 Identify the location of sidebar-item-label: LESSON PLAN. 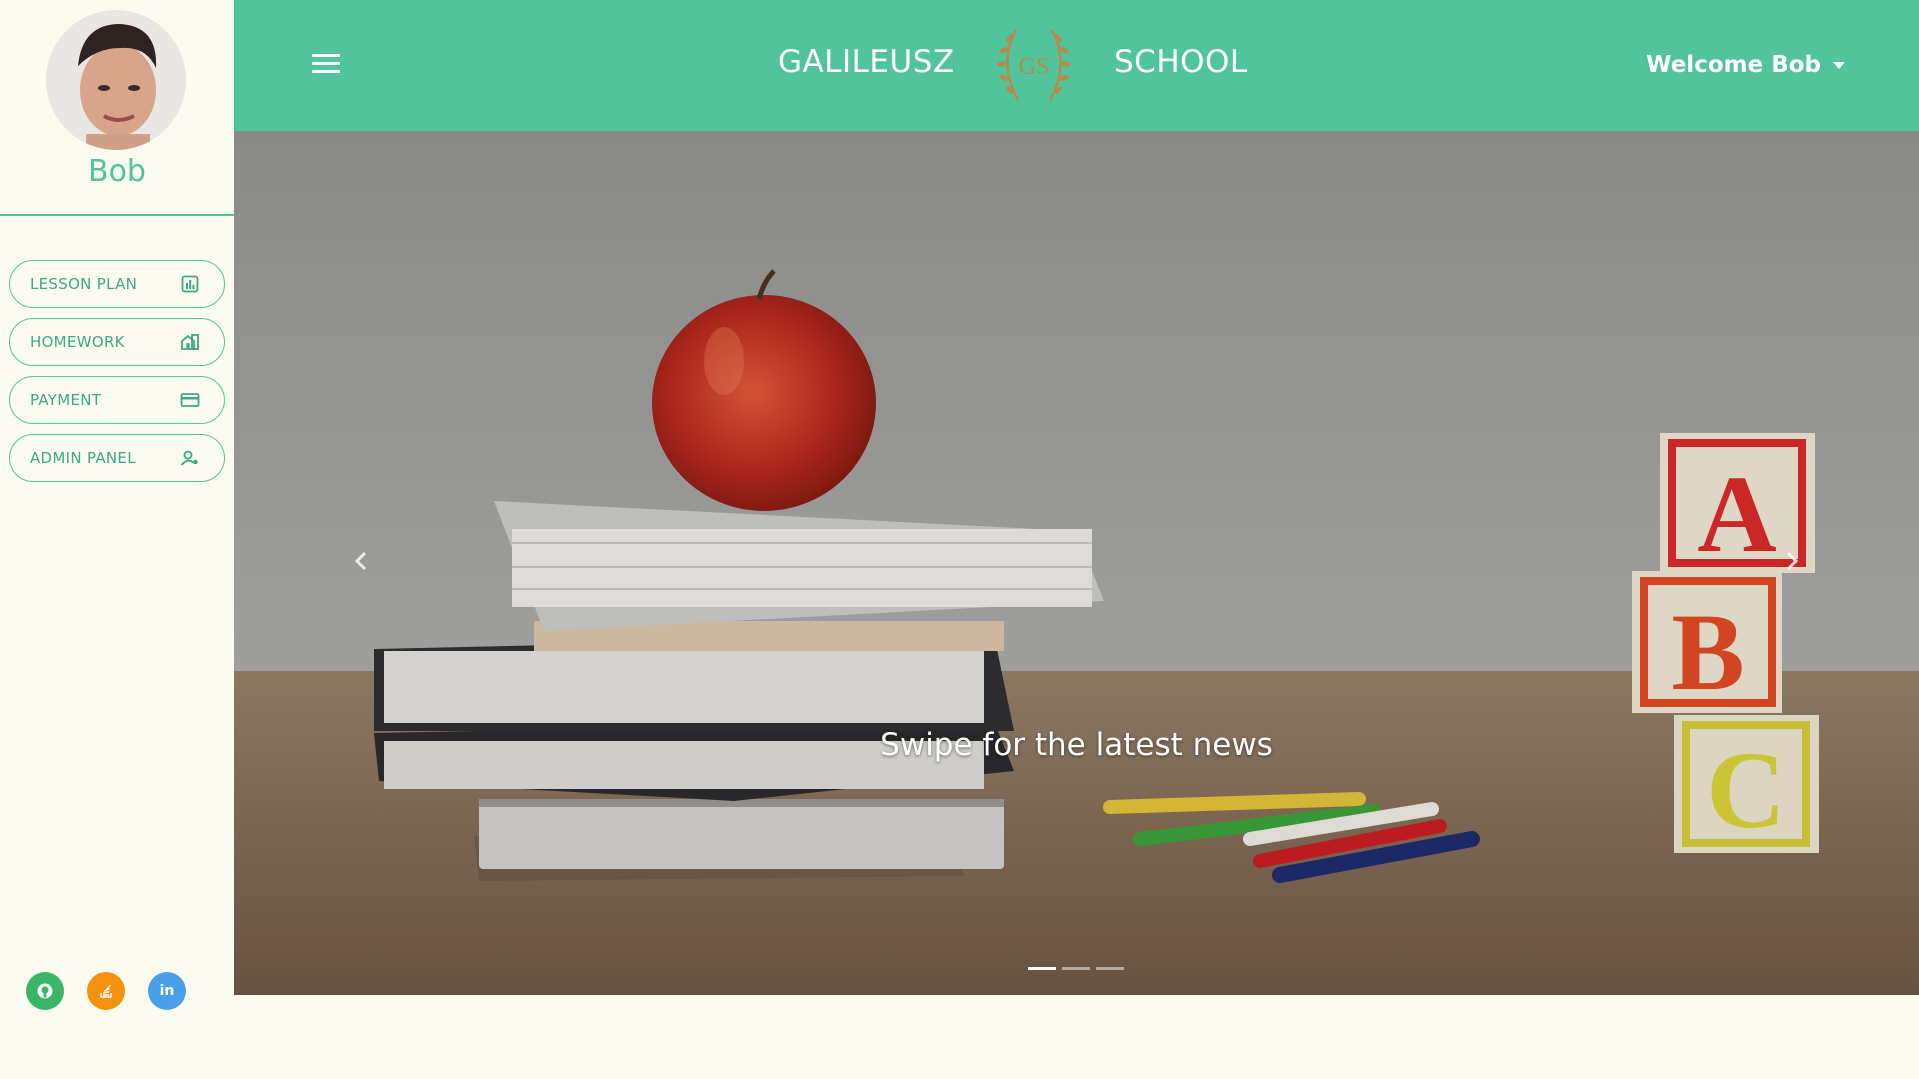
(84, 284).